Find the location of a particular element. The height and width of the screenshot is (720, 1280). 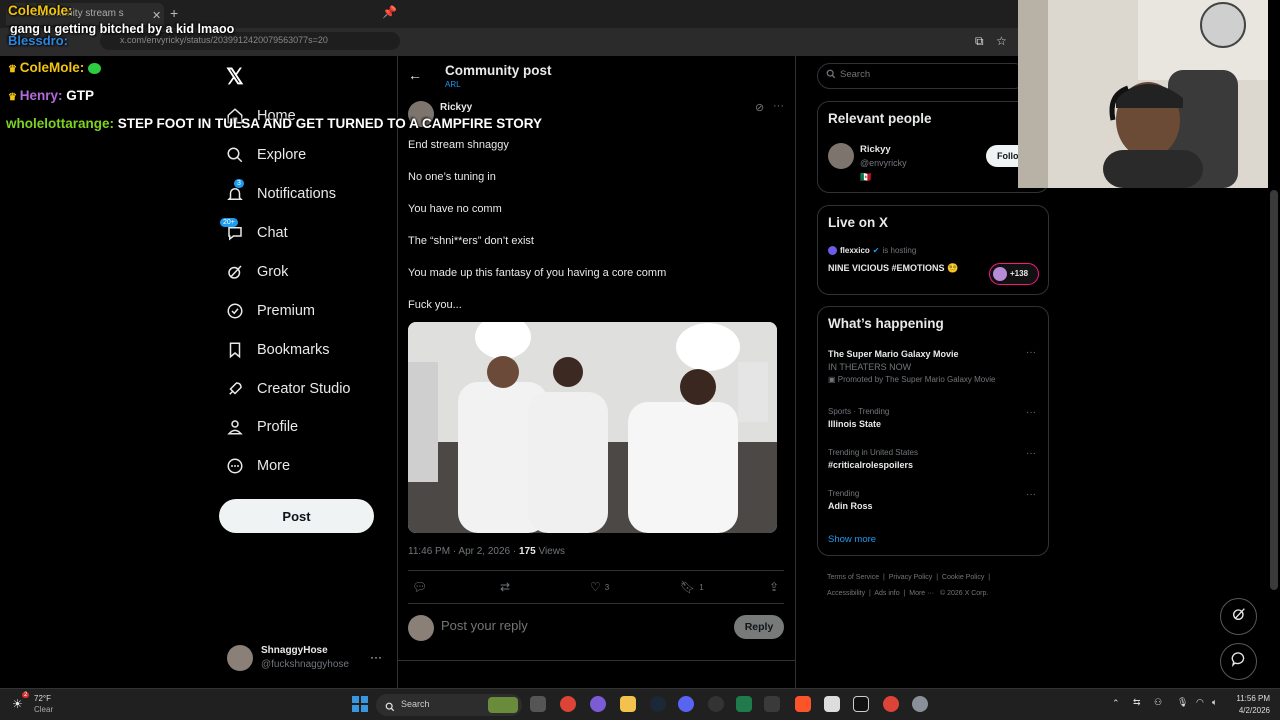

close-tab-icon: ✕ is located at coordinates (156, 15).